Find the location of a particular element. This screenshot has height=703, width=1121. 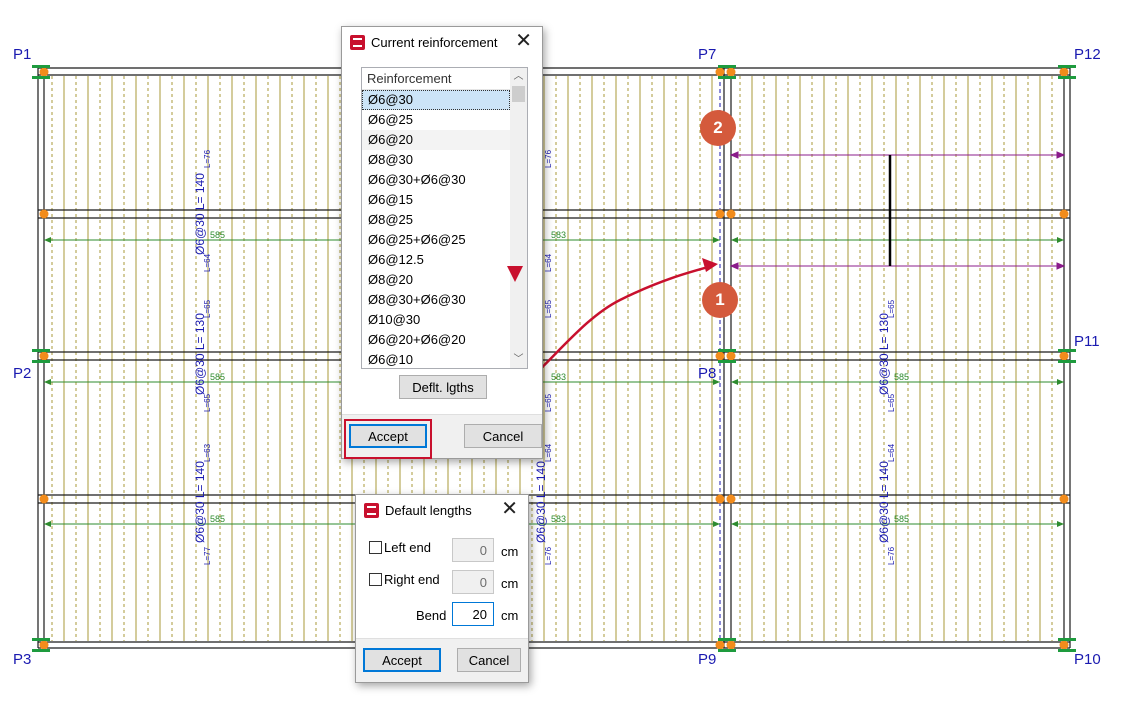

pillar-label-p11: P11 is located at coordinates (1087, 341).